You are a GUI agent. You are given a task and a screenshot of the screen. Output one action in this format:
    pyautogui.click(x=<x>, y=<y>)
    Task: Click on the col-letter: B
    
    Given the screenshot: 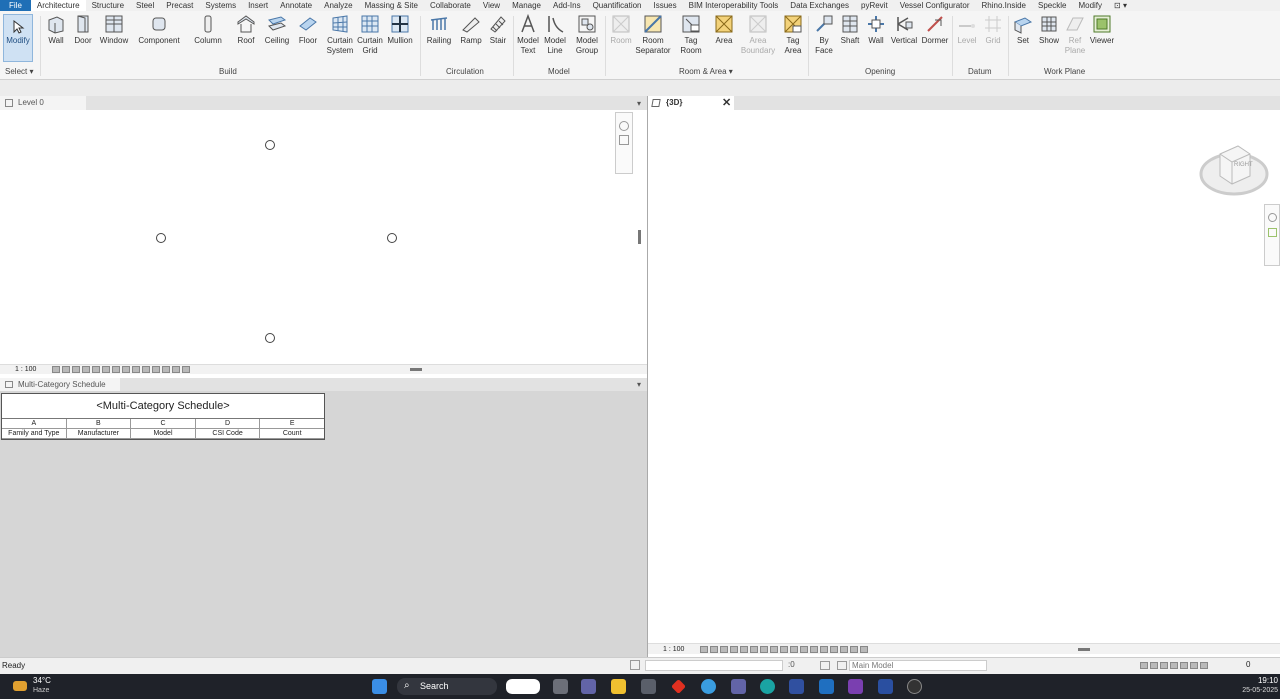 What is the action you would take?
    pyautogui.click(x=99, y=424)
    